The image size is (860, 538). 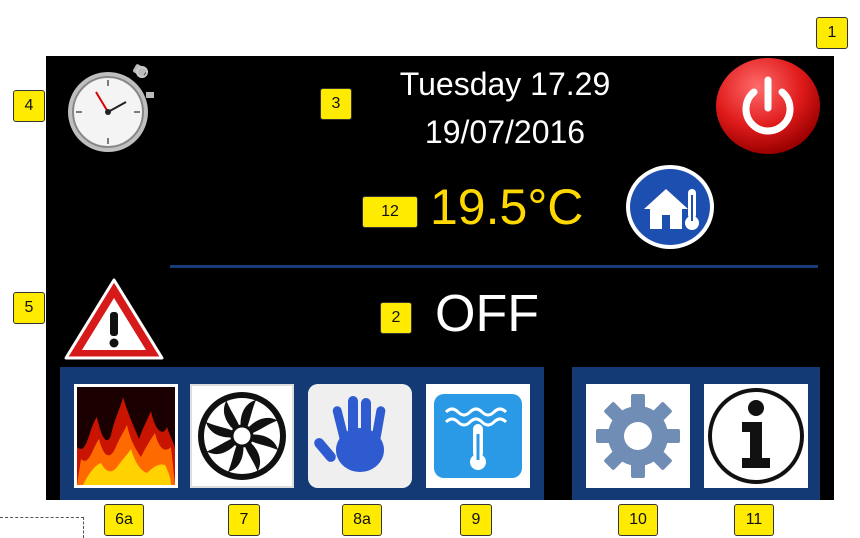 What do you see at coordinates (768, 106) in the screenshot?
I see `power-button` at bounding box center [768, 106].